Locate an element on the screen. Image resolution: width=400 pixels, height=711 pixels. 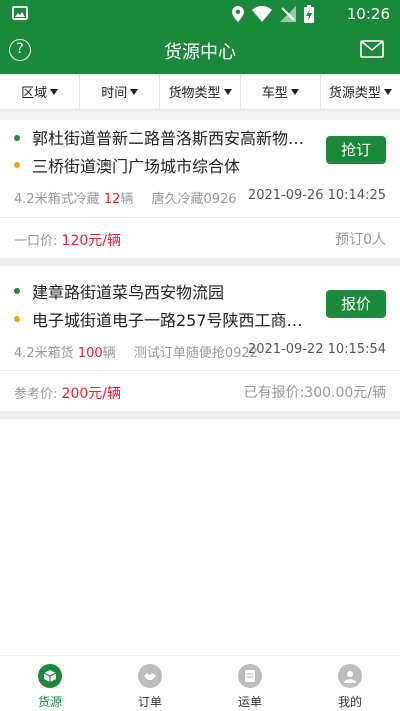
message-button is located at coordinates (372, 51).